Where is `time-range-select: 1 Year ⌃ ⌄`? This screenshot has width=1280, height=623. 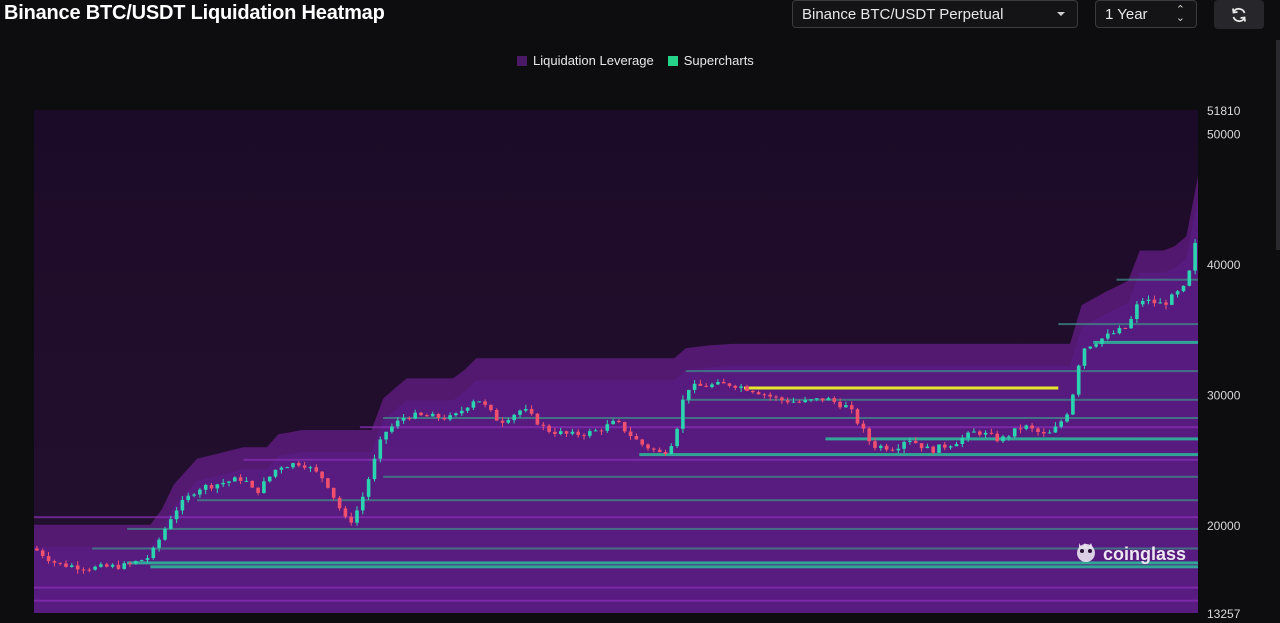
time-range-select: 1 Year ⌃ ⌄ is located at coordinates (1146, 14).